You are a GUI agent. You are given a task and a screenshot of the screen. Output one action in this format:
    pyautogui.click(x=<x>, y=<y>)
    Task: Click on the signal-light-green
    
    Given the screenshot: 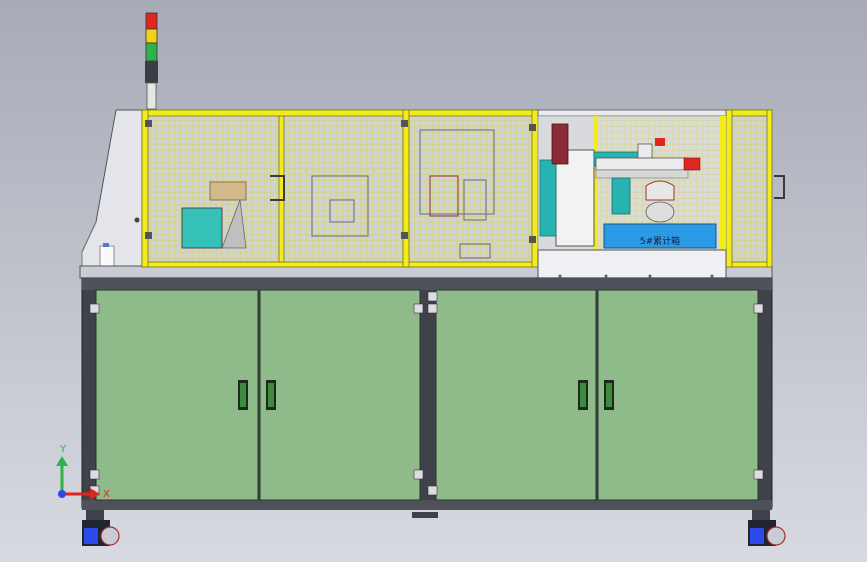 What is the action you would take?
    pyautogui.click(x=151, y=52)
    